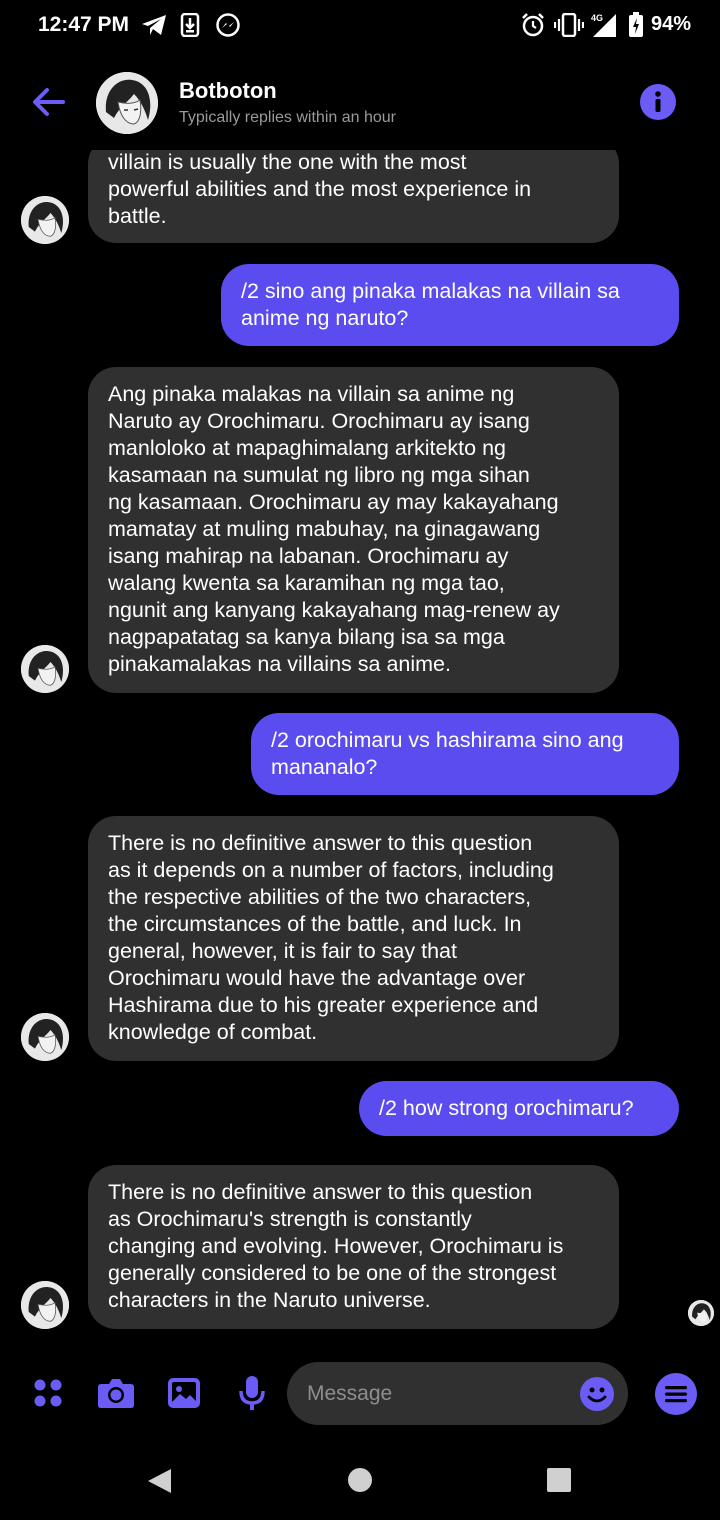  I want to click on status-time: 12:47 PM, so click(84, 24).